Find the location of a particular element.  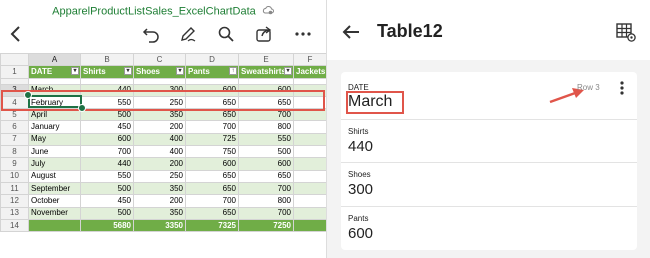

row-number: 10 is located at coordinates (14, 176).